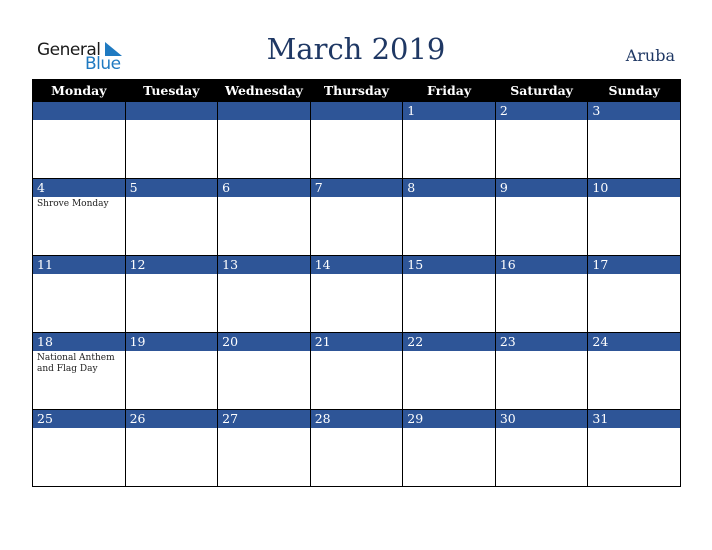 This screenshot has height=550, width=712. What do you see at coordinates (541, 140) in the screenshot?
I see `day-cell: 2` at bounding box center [541, 140].